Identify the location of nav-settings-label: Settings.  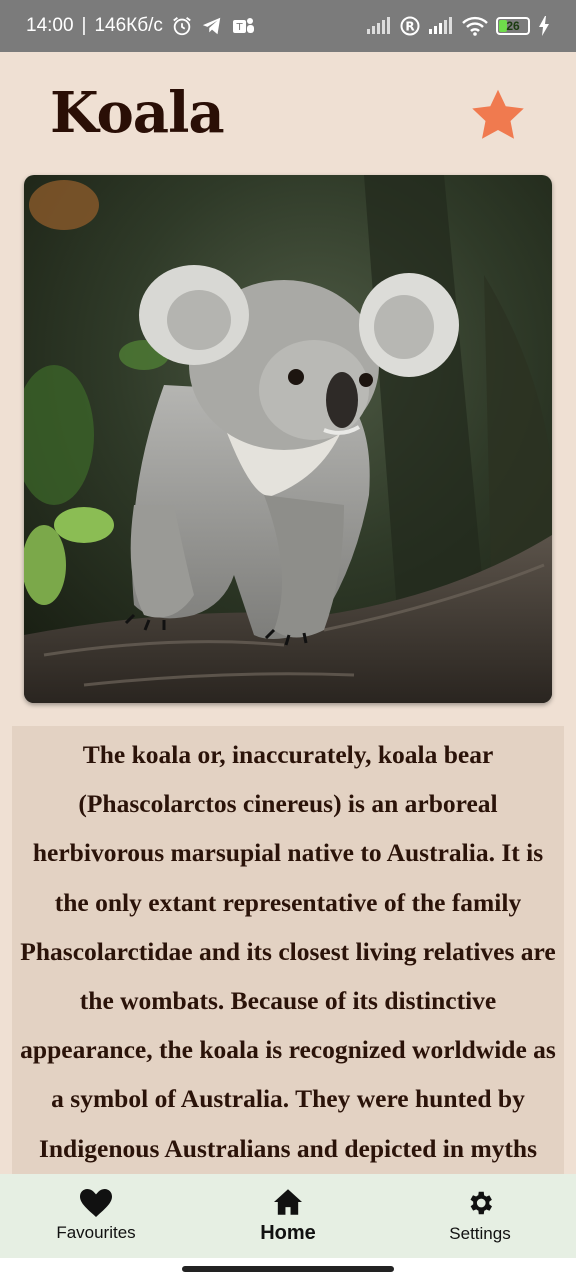
(480, 1233).